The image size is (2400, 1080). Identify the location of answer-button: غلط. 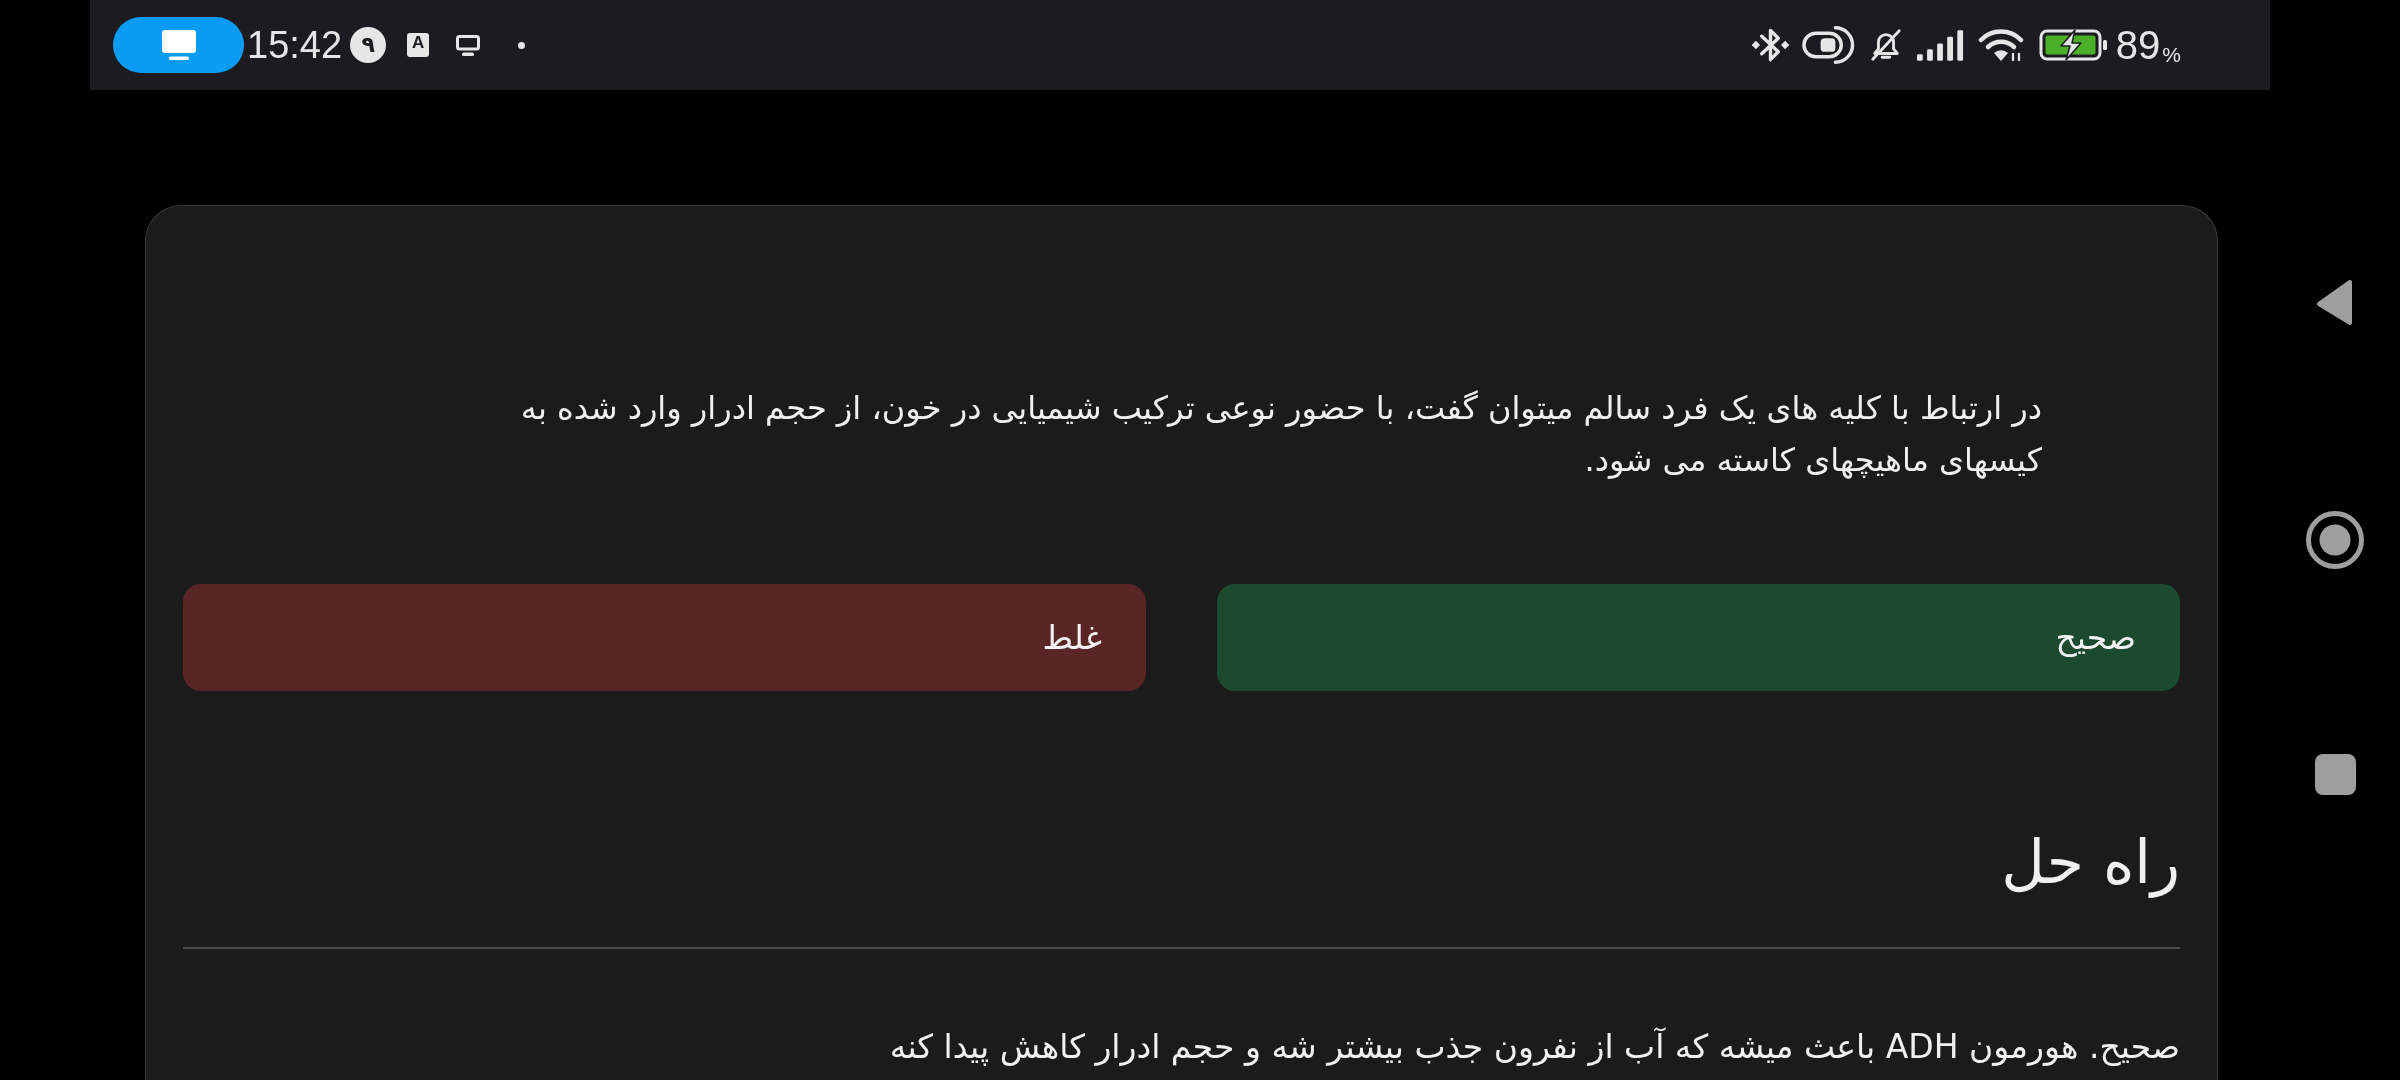
(664, 637).